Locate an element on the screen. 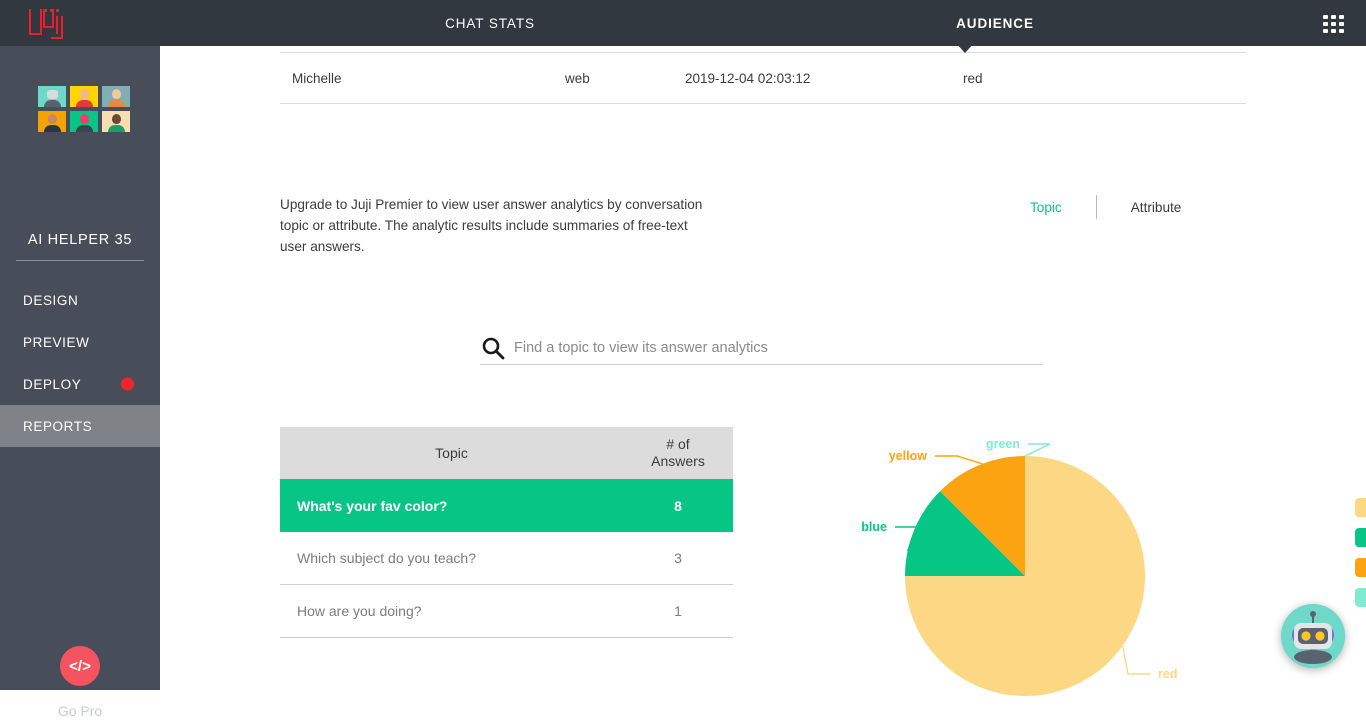 This screenshot has height=724, width=1366. cell-answers: 8 is located at coordinates (678, 505).